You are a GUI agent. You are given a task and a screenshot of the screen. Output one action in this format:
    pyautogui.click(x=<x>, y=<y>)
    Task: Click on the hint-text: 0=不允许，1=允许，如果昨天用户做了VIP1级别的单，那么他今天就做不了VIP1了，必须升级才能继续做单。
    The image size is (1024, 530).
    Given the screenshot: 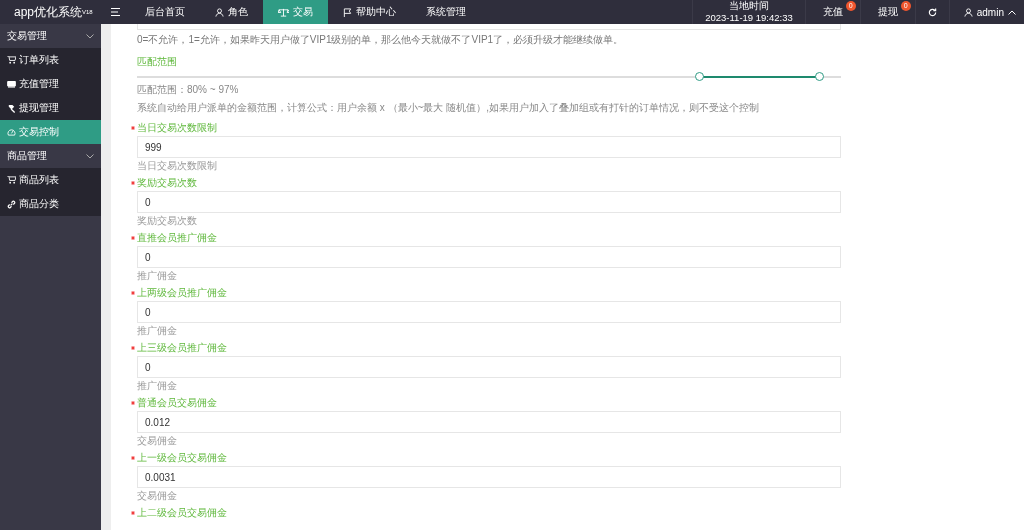 What is the action you would take?
    pyautogui.click(x=381, y=40)
    